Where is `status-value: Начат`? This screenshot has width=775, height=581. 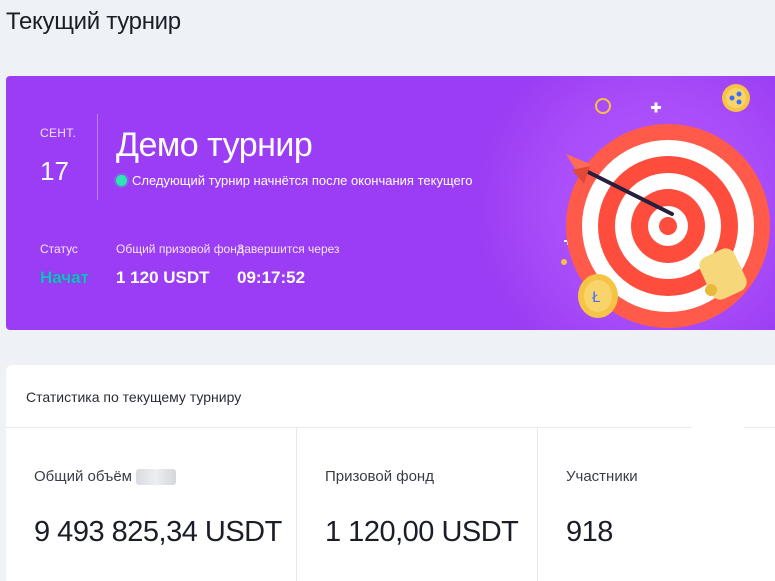
status-value: Начат is located at coordinates (64, 277).